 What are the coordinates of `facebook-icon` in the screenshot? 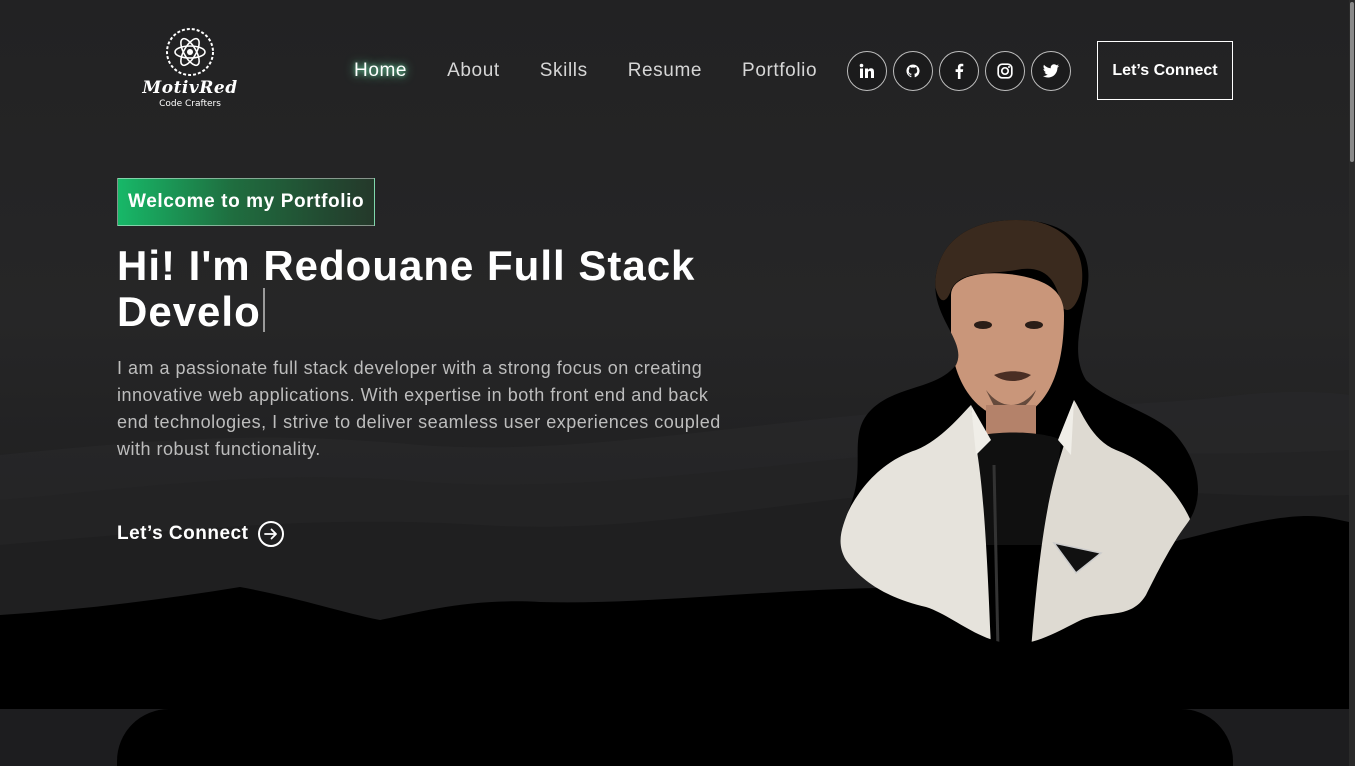 It's located at (959, 71).